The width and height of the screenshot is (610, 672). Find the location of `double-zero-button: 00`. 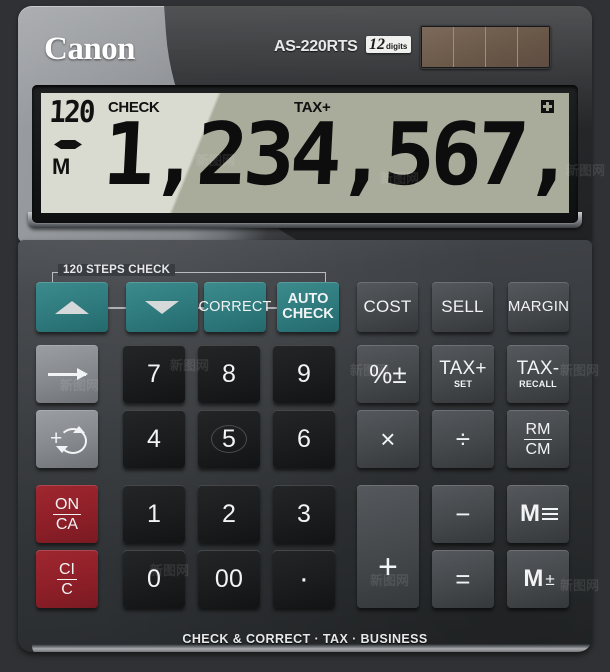

double-zero-button: 00 is located at coordinates (229, 579).